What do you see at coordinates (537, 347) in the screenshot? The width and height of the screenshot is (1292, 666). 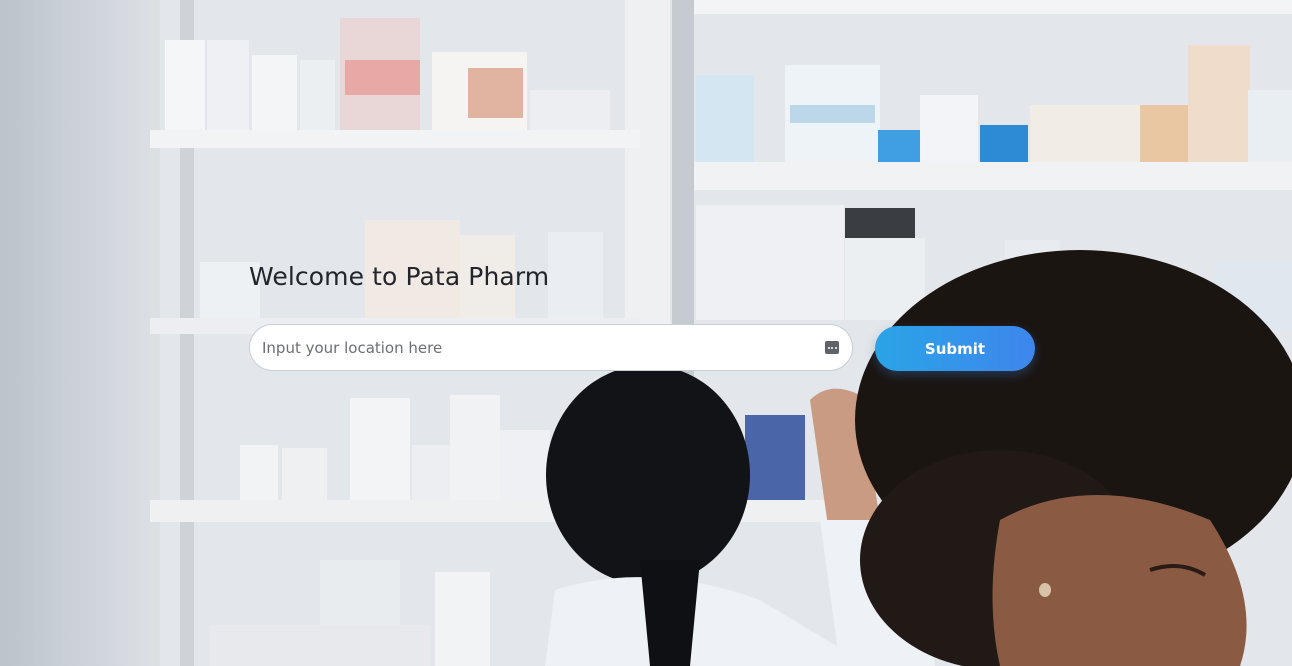 I see `location-input` at bounding box center [537, 347].